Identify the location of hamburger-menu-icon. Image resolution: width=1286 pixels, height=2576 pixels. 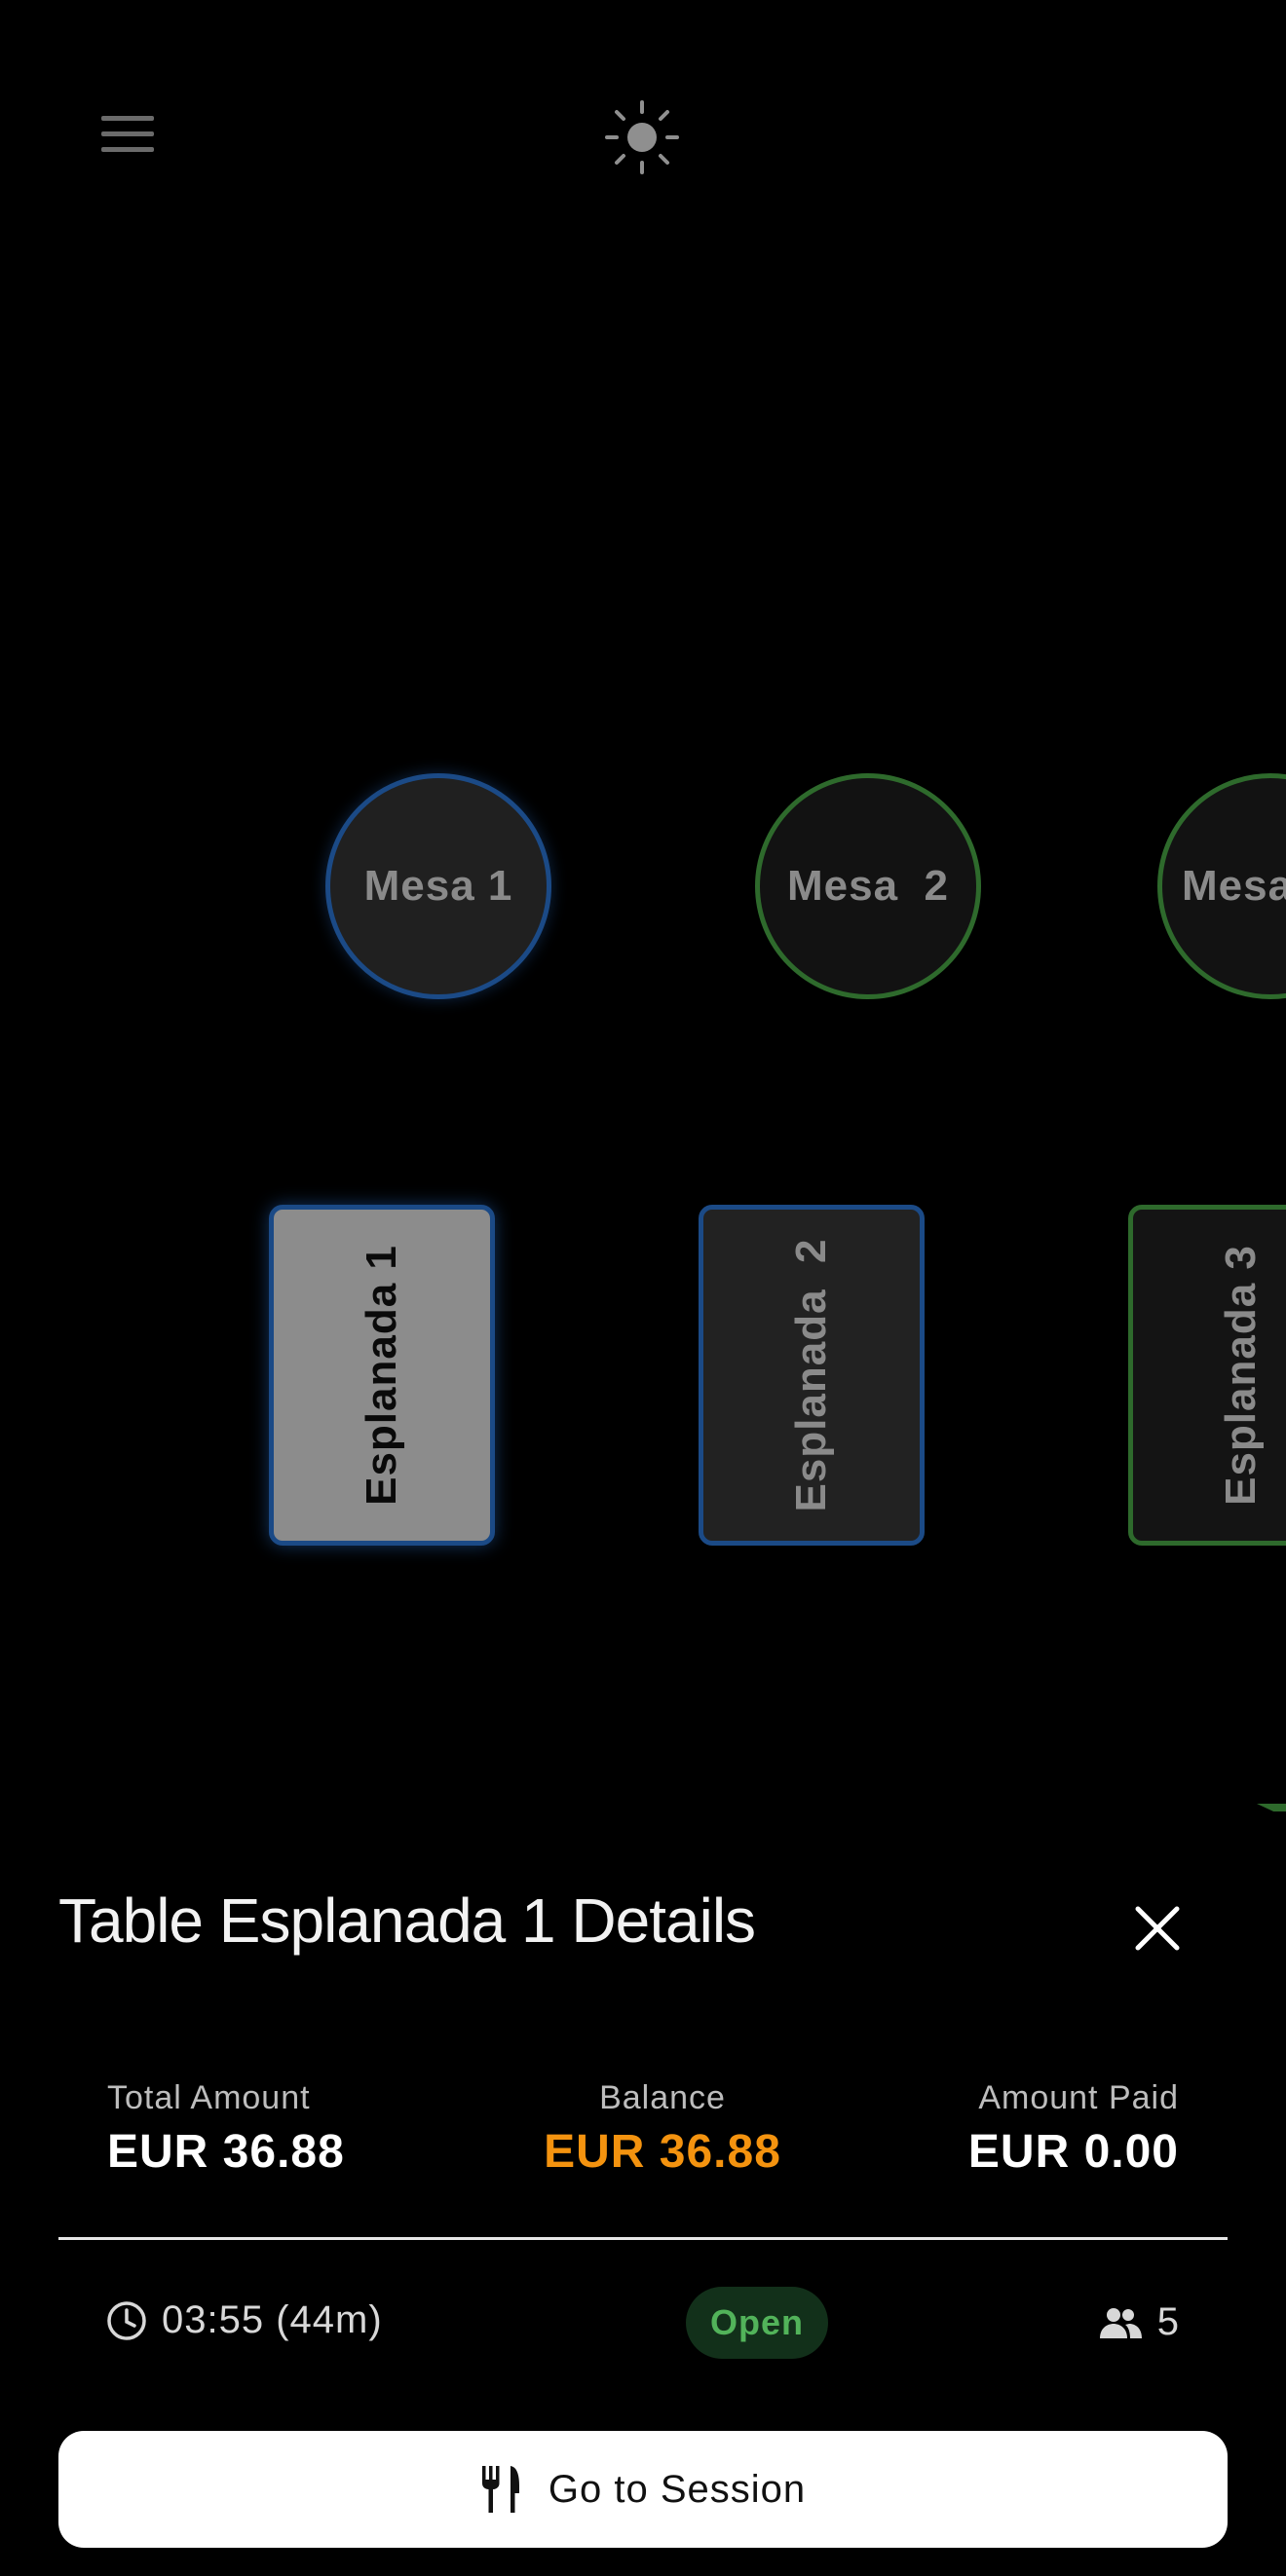
(127, 118).